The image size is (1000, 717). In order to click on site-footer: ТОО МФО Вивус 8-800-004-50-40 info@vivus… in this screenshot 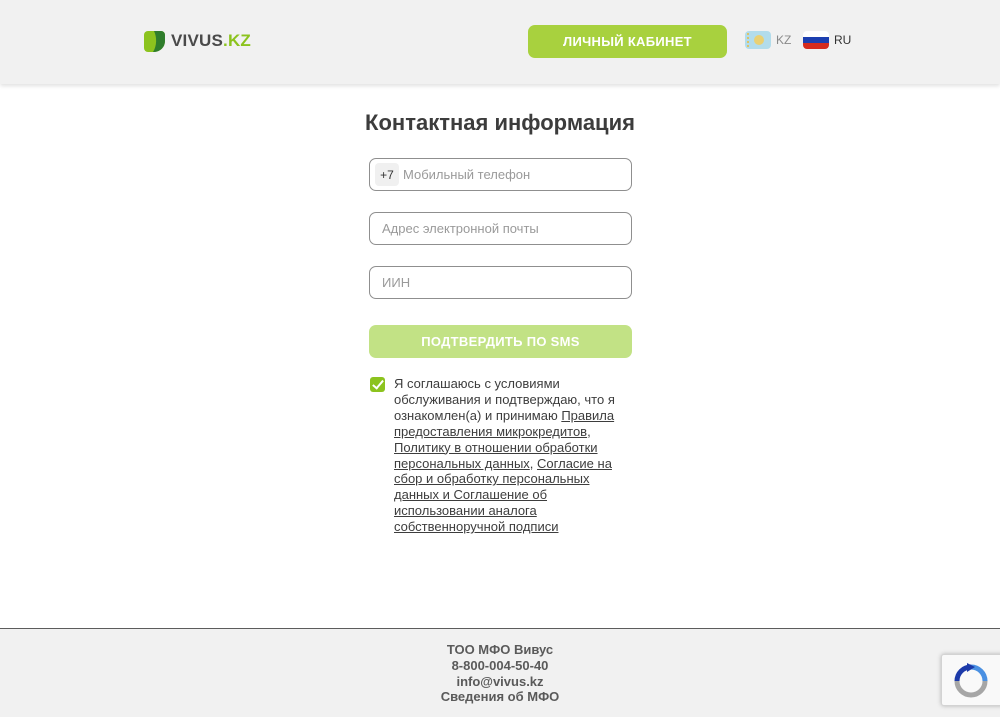, I will do `click(500, 672)`.